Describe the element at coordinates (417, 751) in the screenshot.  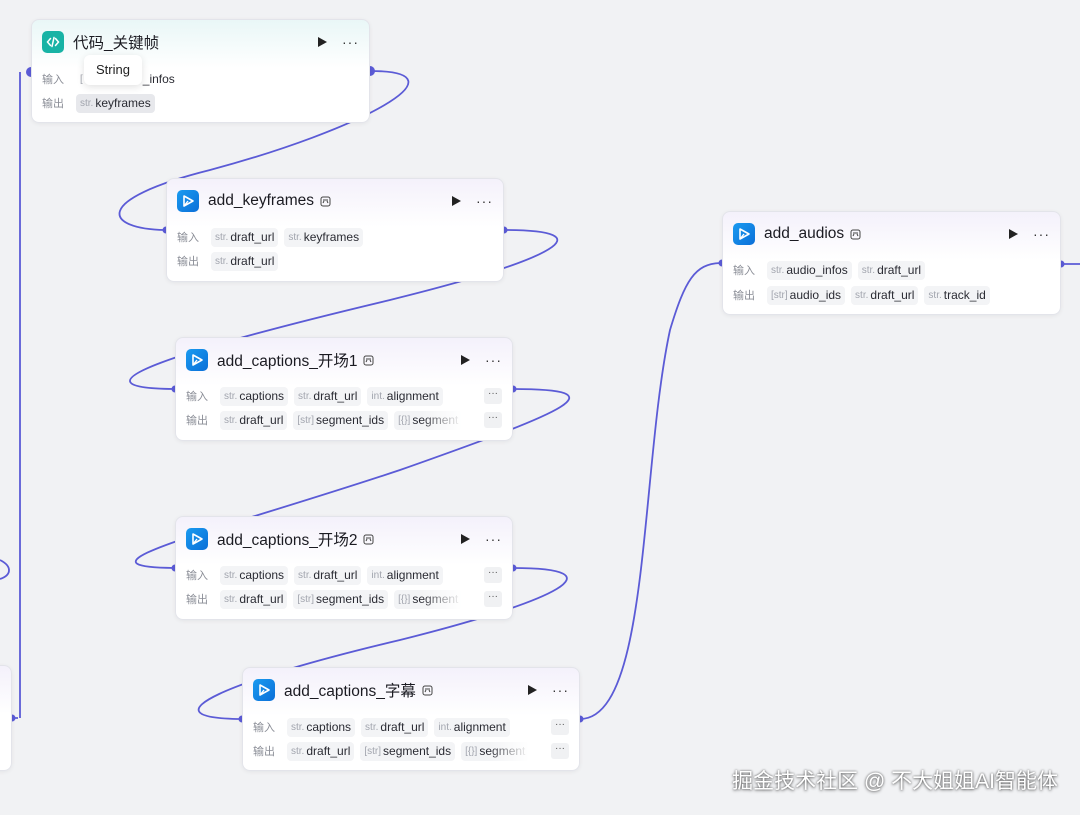
I see `param-name: segment_ids` at that location.